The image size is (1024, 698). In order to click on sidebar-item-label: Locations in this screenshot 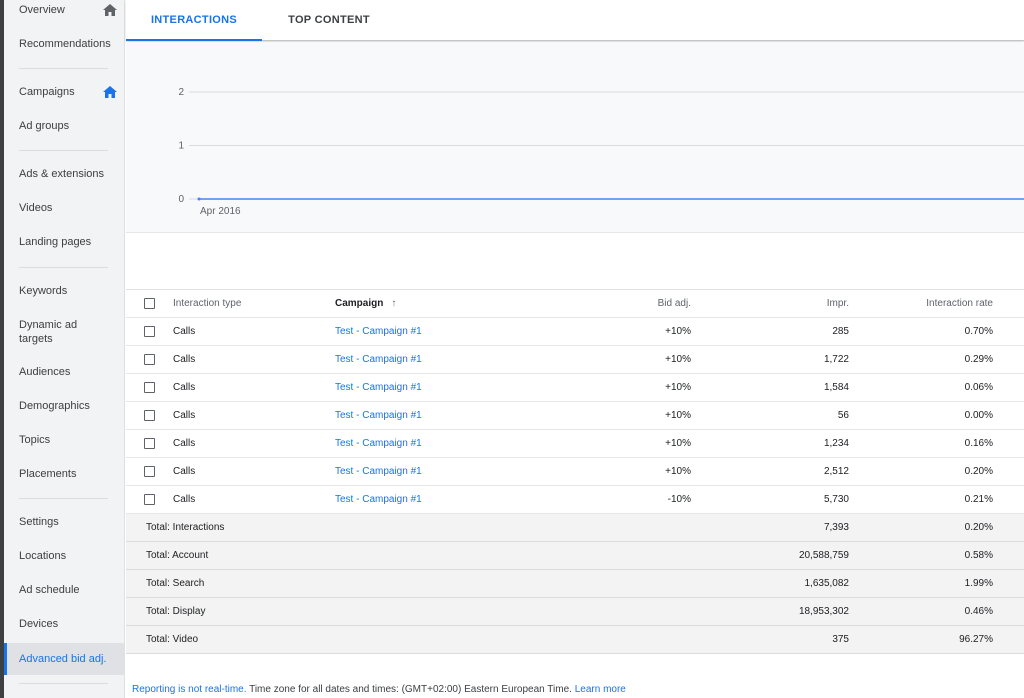, I will do `click(43, 556)`.